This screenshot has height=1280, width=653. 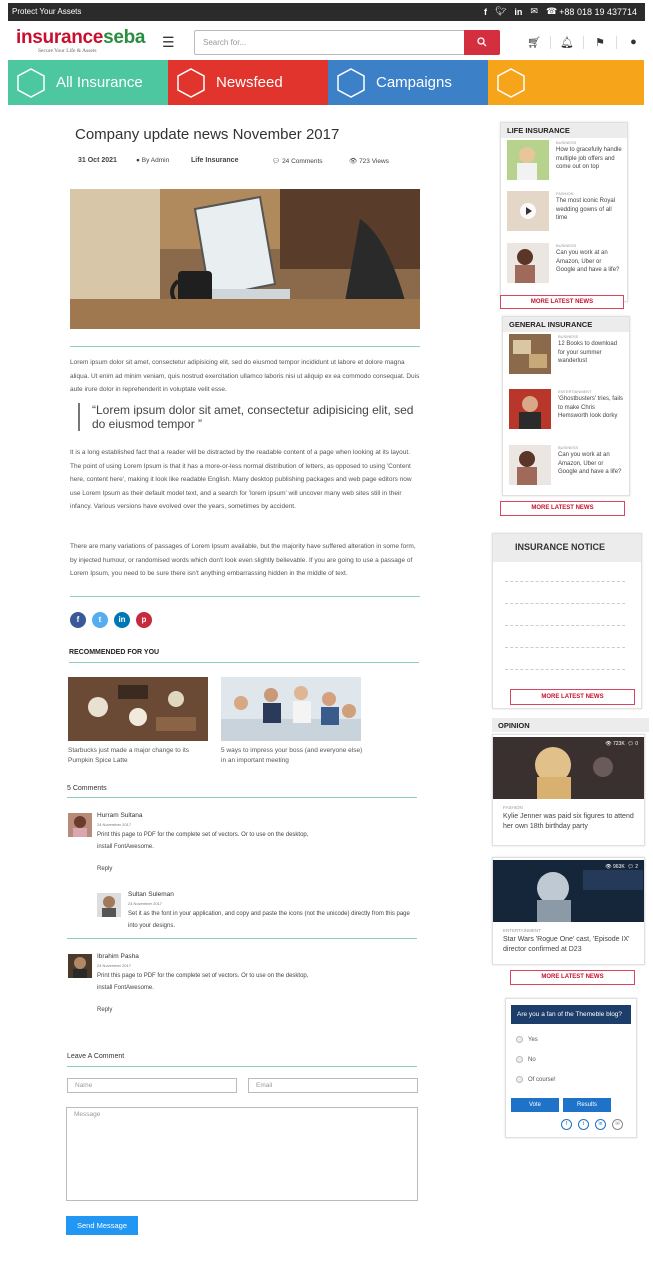 I want to click on email-field: Email, so click(x=333, y=1085).